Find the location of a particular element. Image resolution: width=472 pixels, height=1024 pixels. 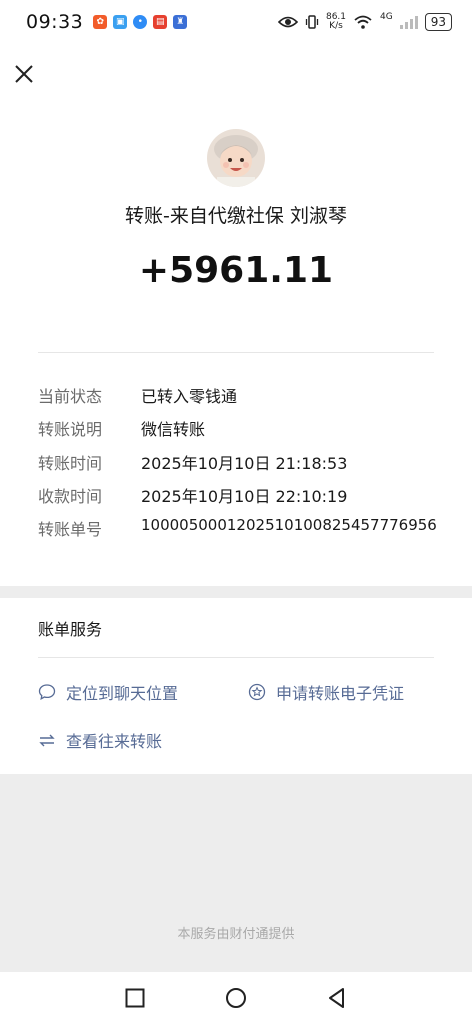

detail-value: 已转入零钱通 is located at coordinates (189, 396).